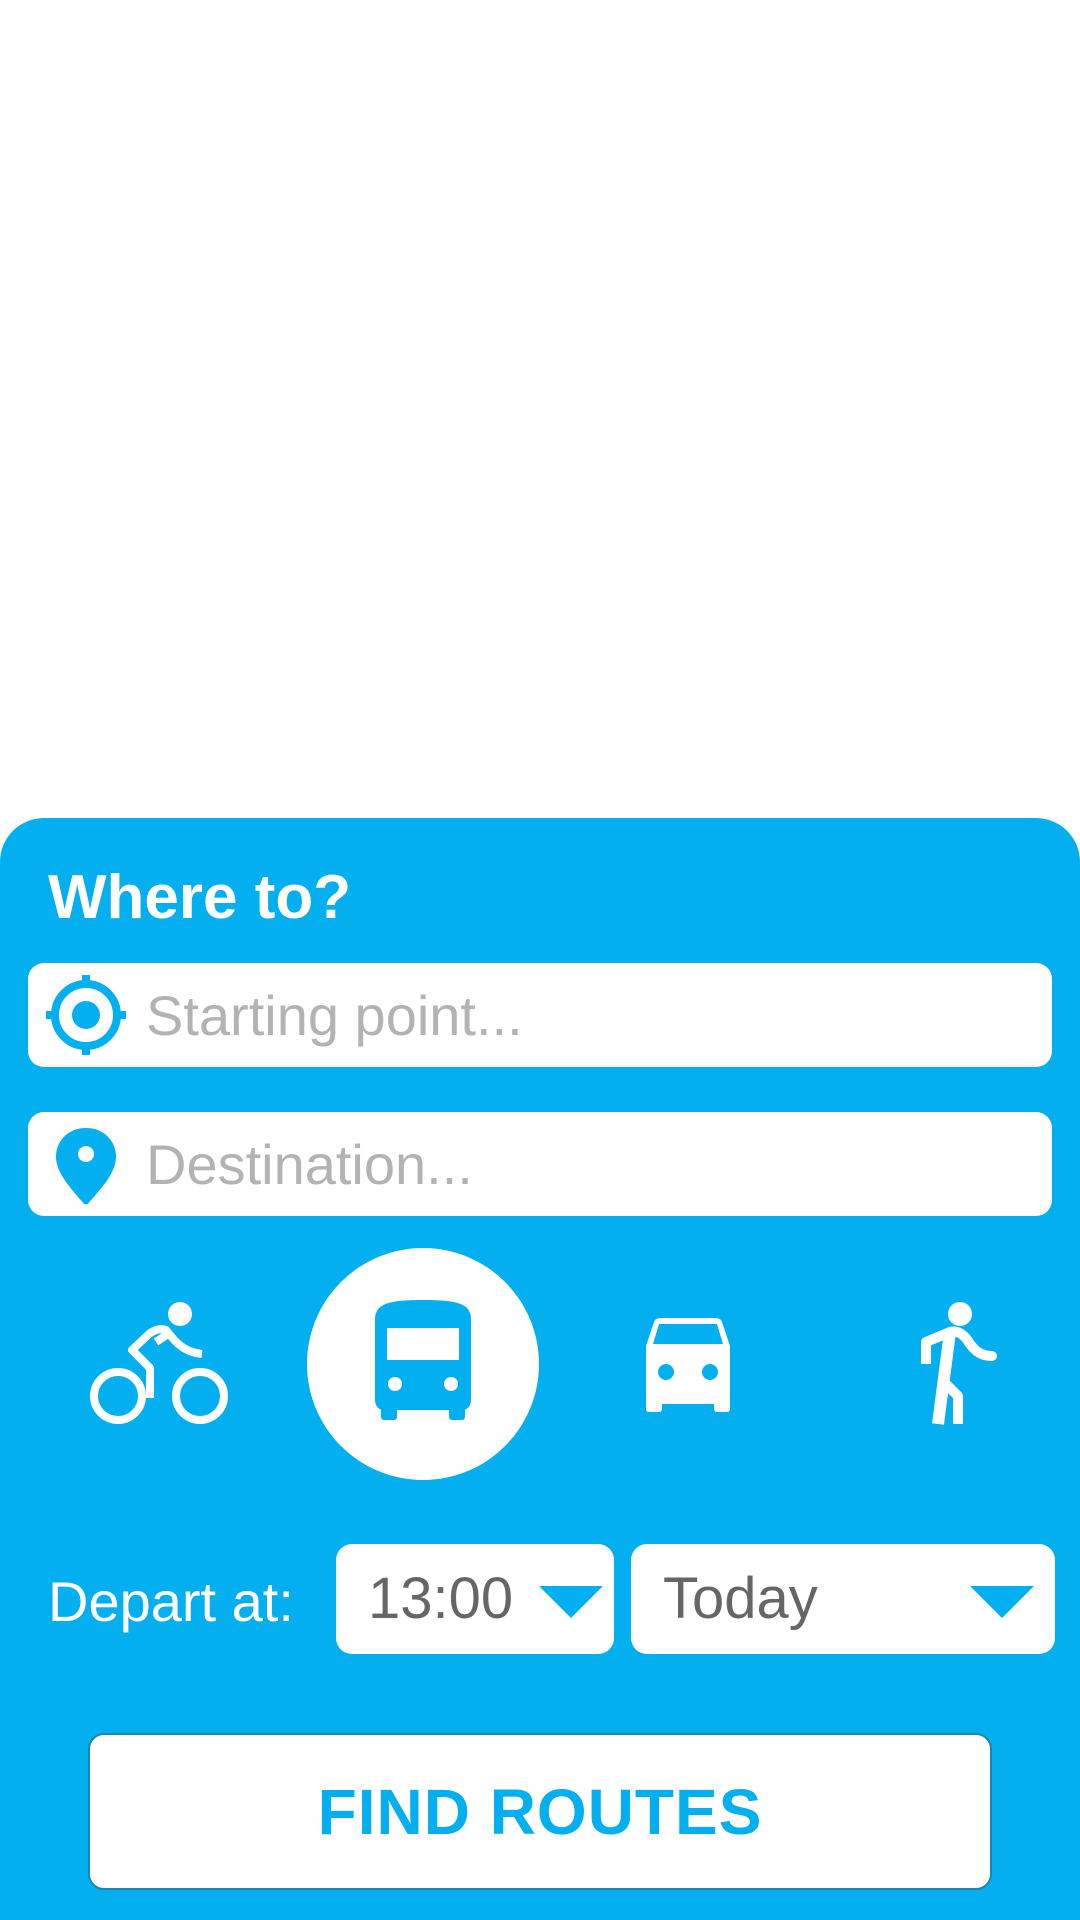 This screenshot has height=1920, width=1080. Describe the element at coordinates (423, 1360) in the screenshot. I see `bus-icon` at that location.